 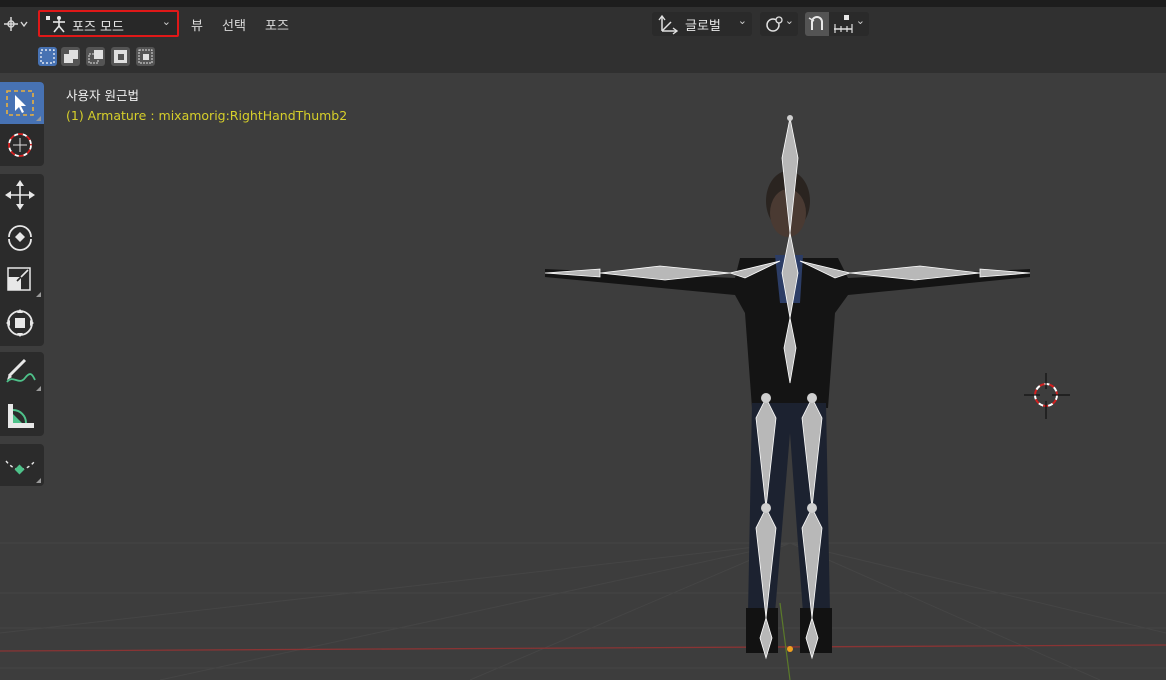 I want to click on select-new-icon, so click(x=47, y=56).